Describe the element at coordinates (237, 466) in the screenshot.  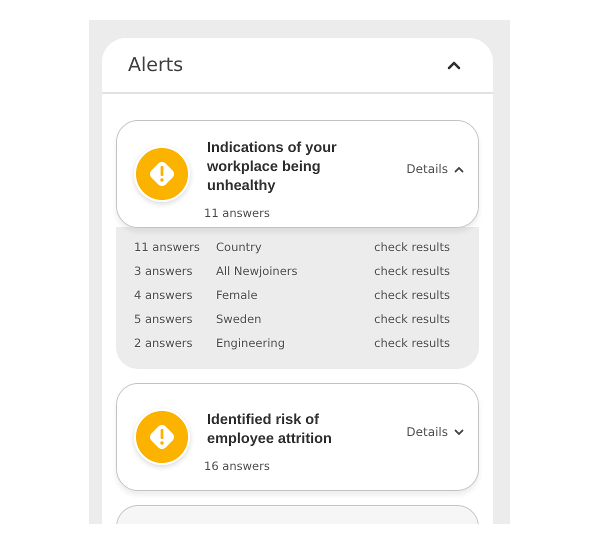
I see `answer-count: 16 answers` at that location.